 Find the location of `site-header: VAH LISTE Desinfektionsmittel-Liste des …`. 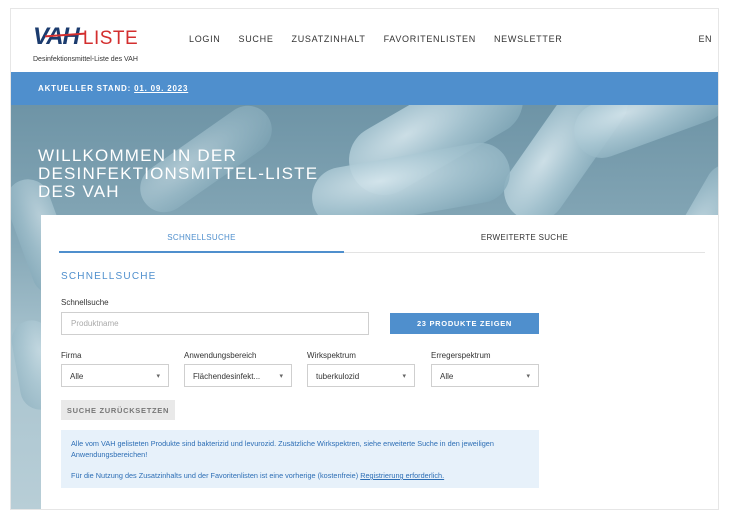

site-header: VAH LISTE Desinfektionsmittel-Liste des … is located at coordinates (364, 40).